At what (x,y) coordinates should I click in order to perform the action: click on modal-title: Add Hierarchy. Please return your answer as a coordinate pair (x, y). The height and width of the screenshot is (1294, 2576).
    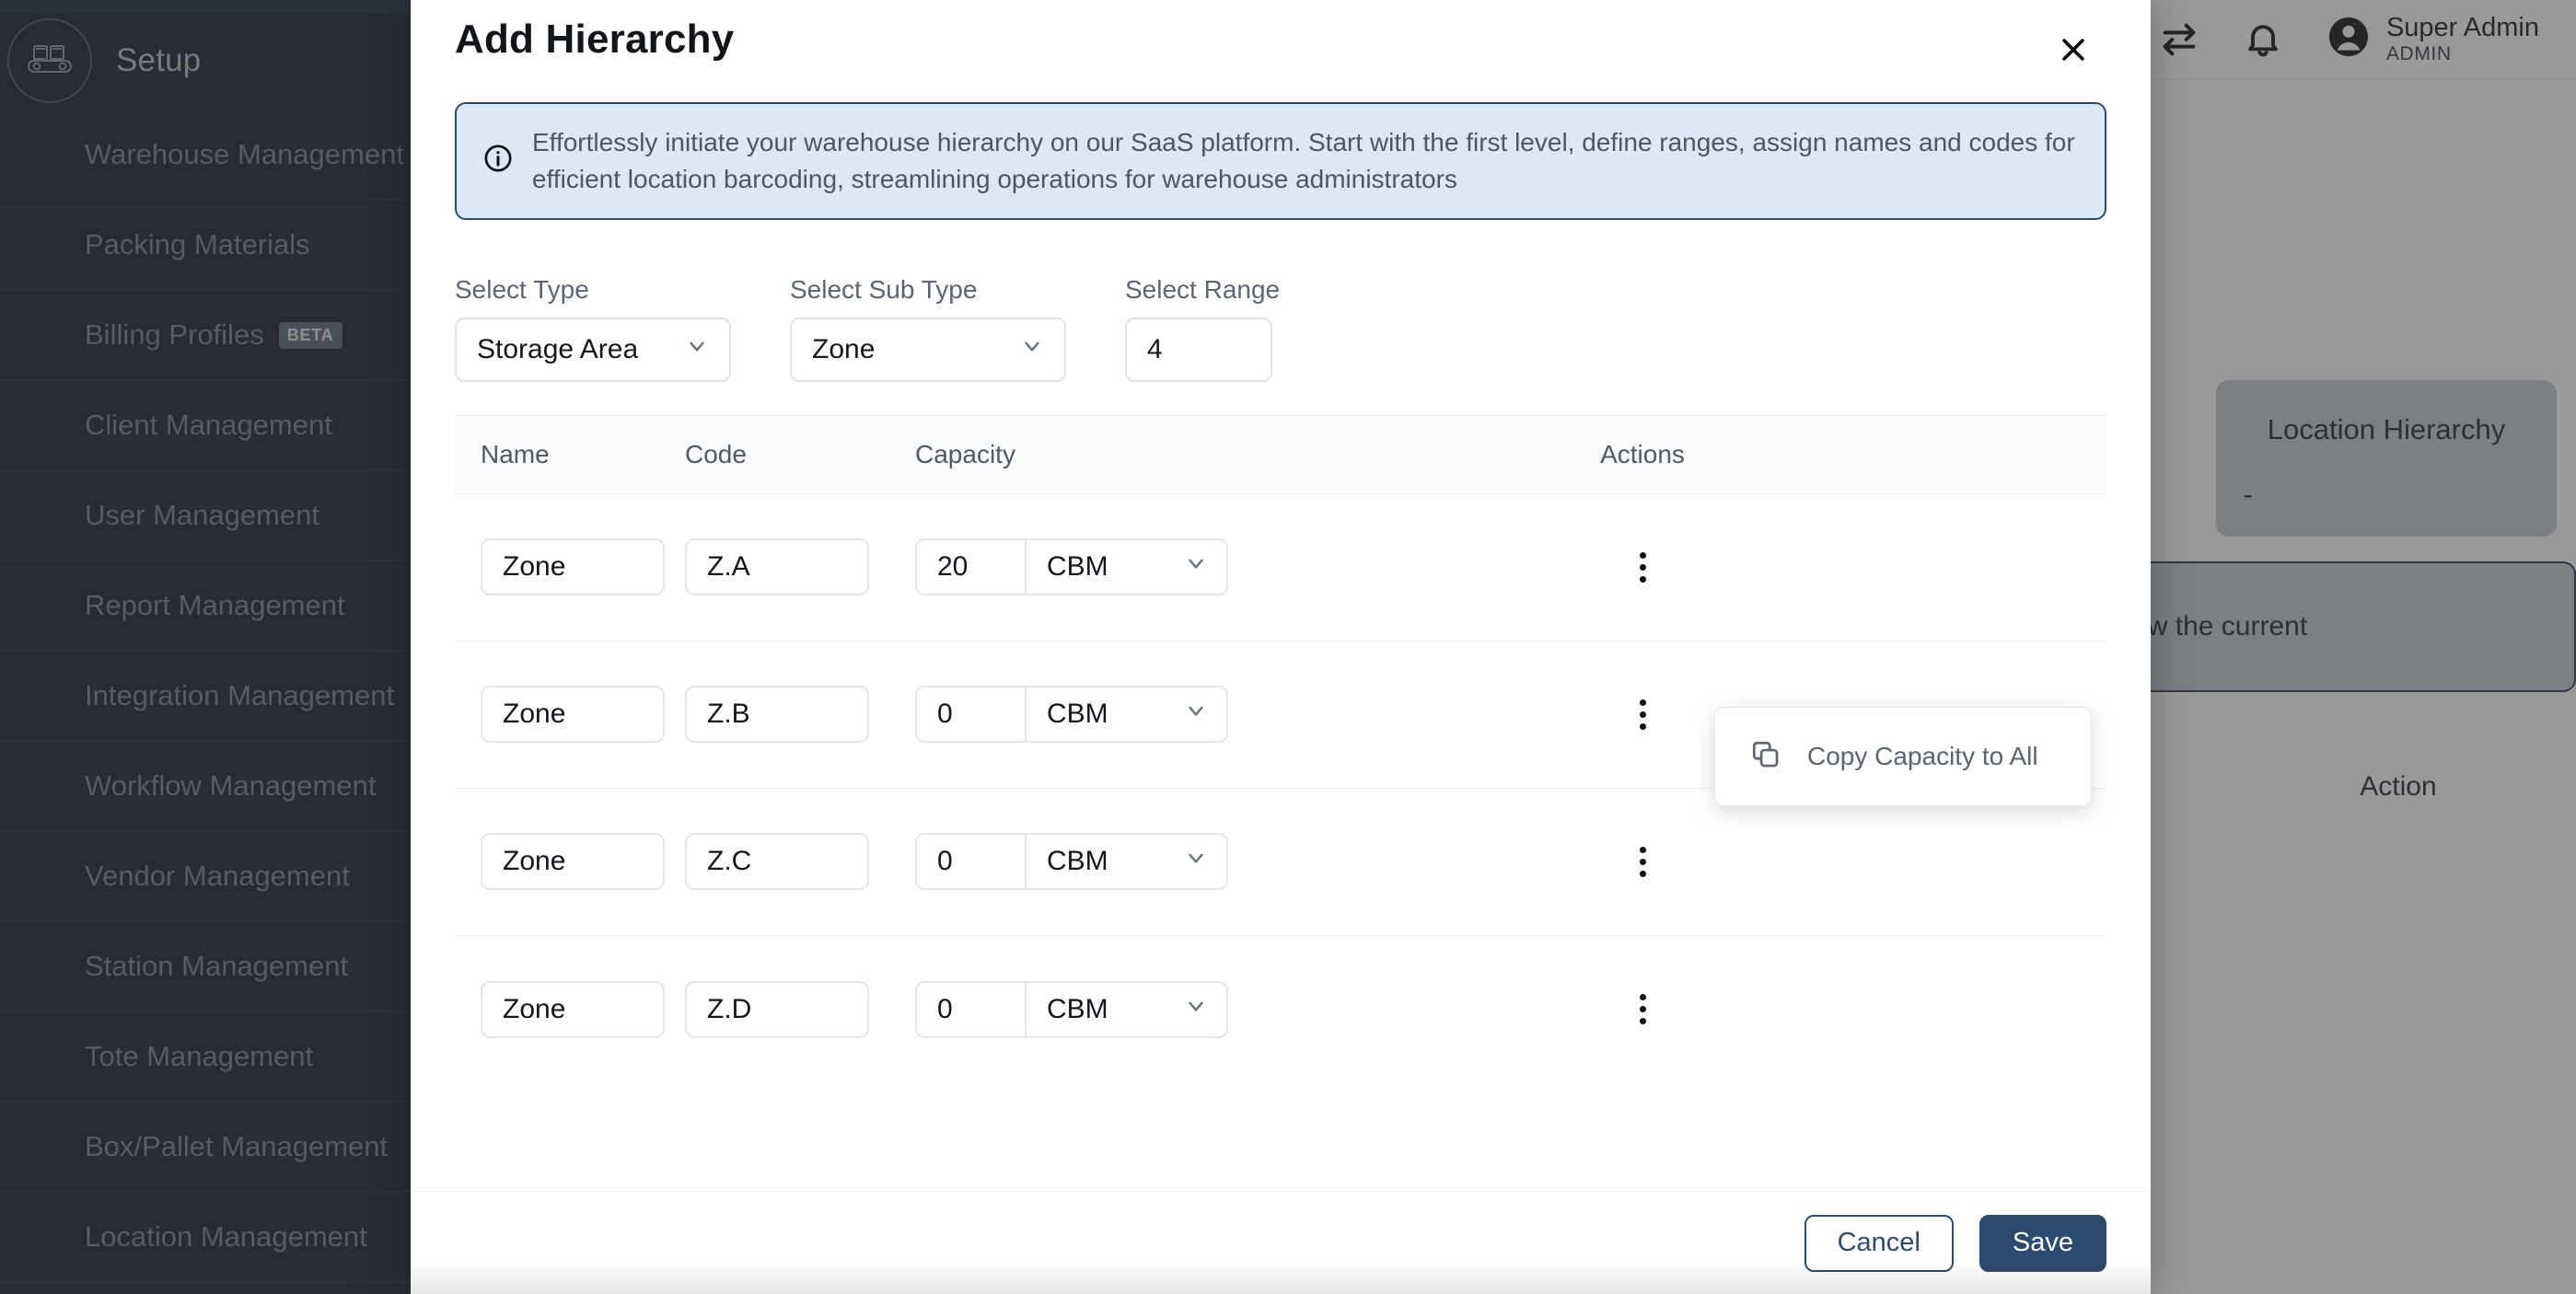
    Looking at the image, I should click on (595, 39).